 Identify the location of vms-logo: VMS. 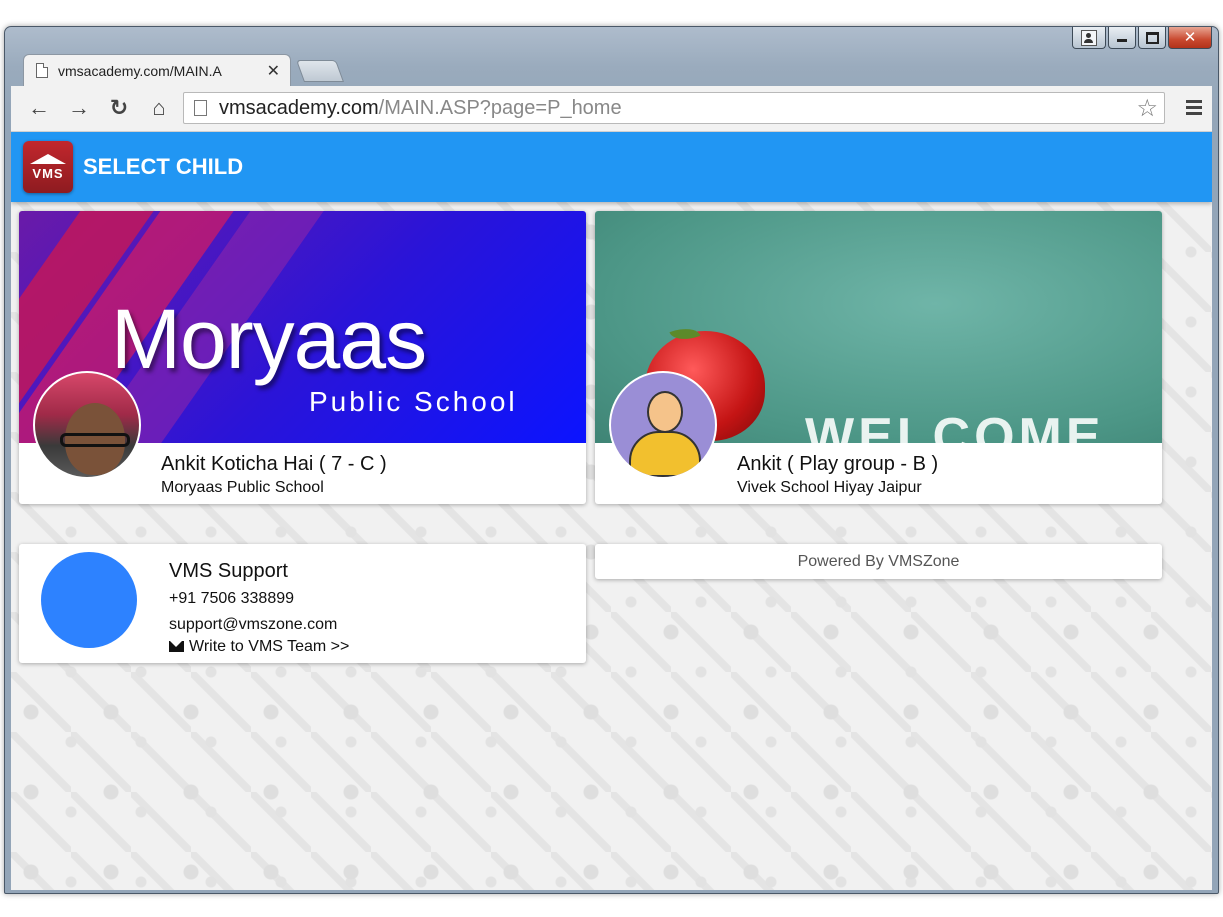
(48, 167).